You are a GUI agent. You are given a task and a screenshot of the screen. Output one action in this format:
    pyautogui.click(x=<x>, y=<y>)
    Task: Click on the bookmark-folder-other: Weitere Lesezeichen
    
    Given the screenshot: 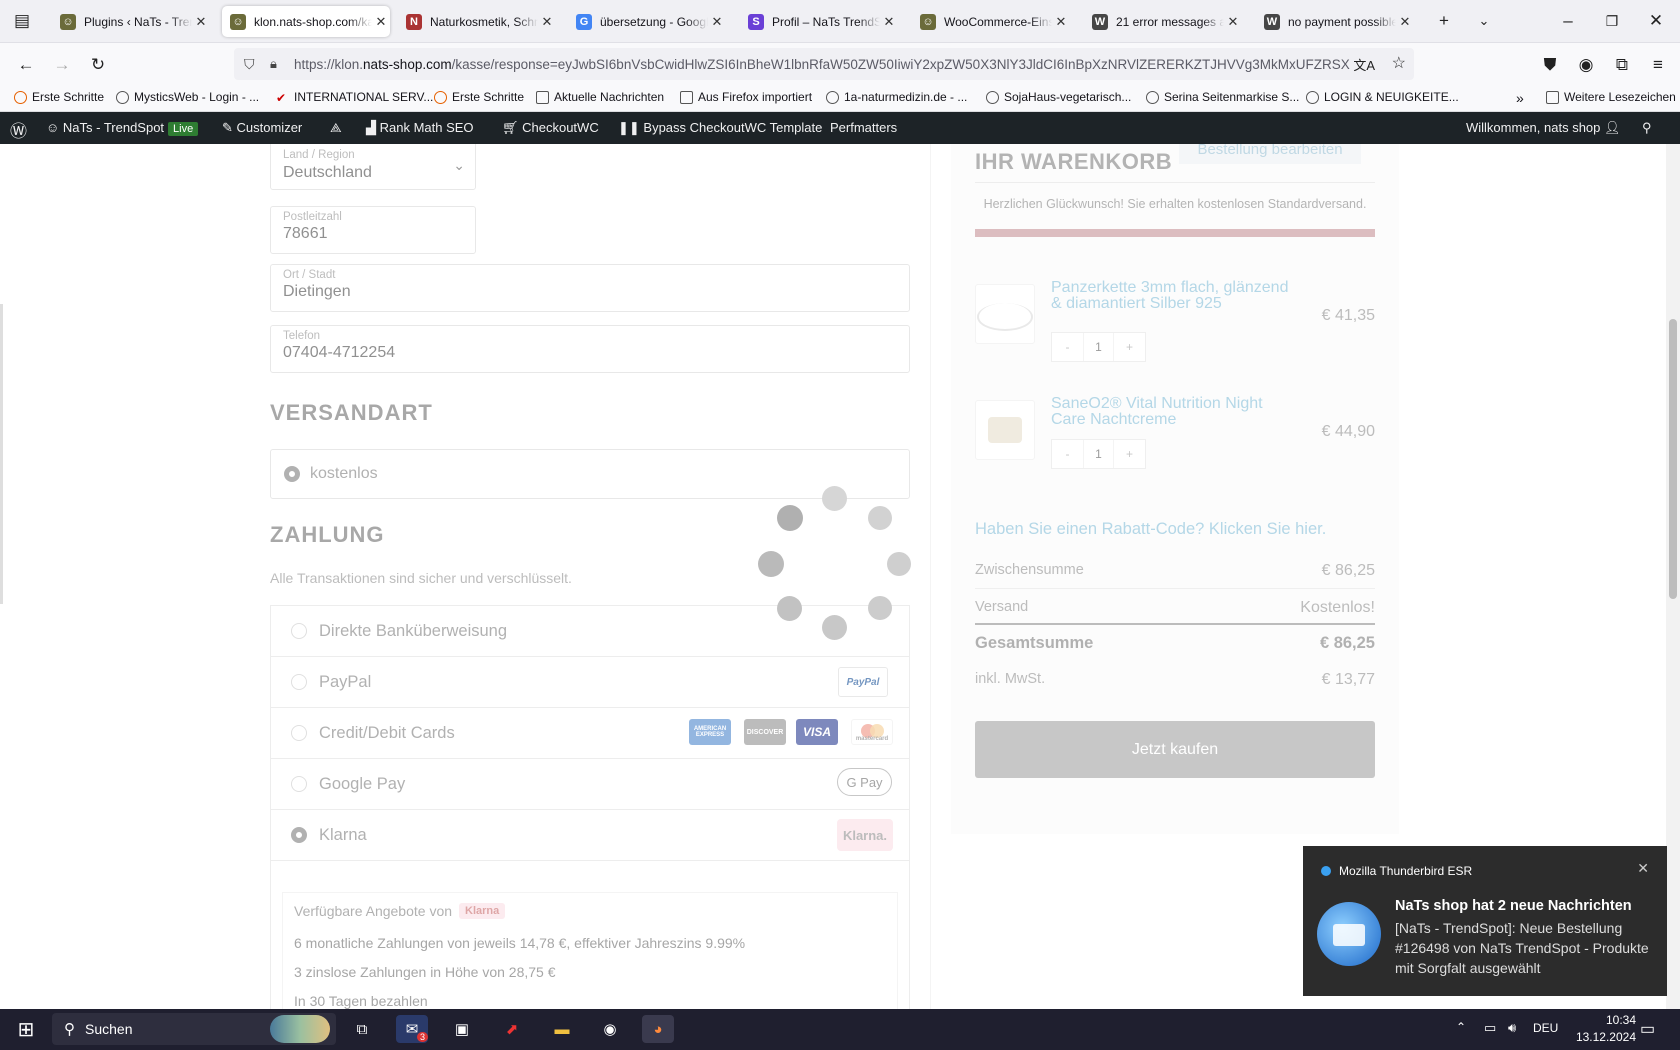 What is the action you would take?
    pyautogui.click(x=1611, y=97)
    